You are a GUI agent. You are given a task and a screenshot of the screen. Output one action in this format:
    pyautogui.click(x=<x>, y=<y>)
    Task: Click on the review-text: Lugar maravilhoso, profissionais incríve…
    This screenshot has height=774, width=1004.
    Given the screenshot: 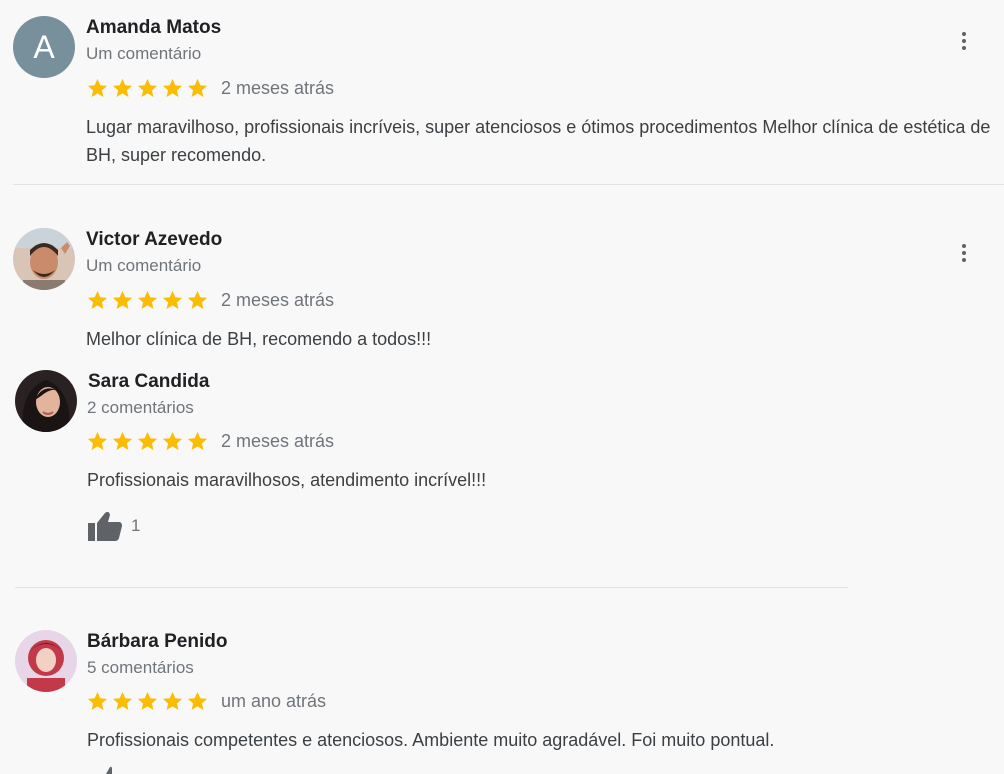 What is the action you would take?
    pyautogui.click(x=538, y=141)
    